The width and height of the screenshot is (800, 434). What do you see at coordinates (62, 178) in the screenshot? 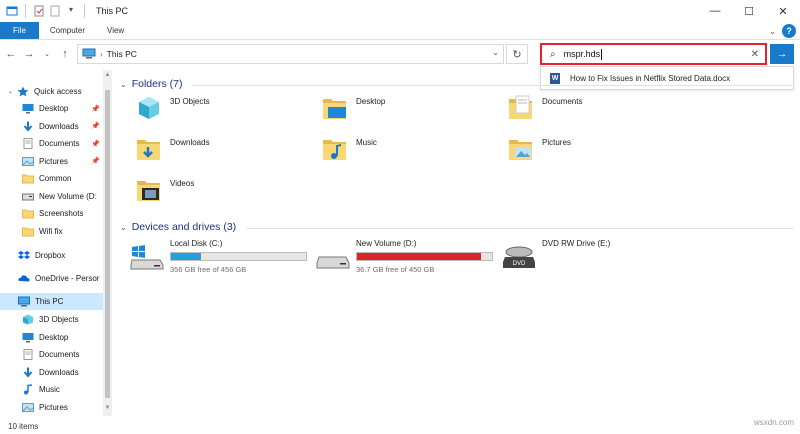
I see `sidebar-item-common: Common` at bounding box center [62, 178].